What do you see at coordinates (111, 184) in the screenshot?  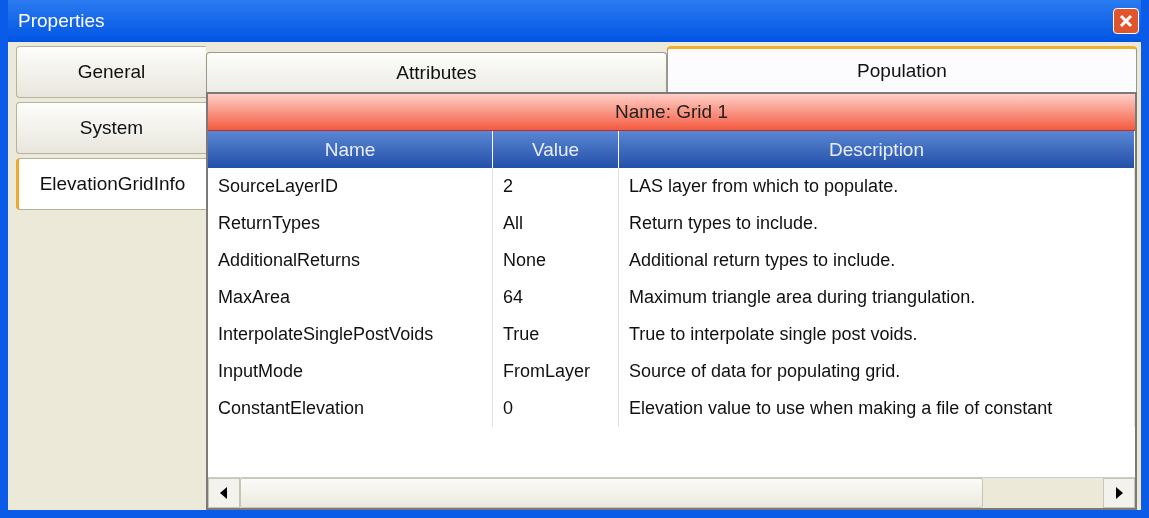 I see `side-tab: ElevationGridInfo` at bounding box center [111, 184].